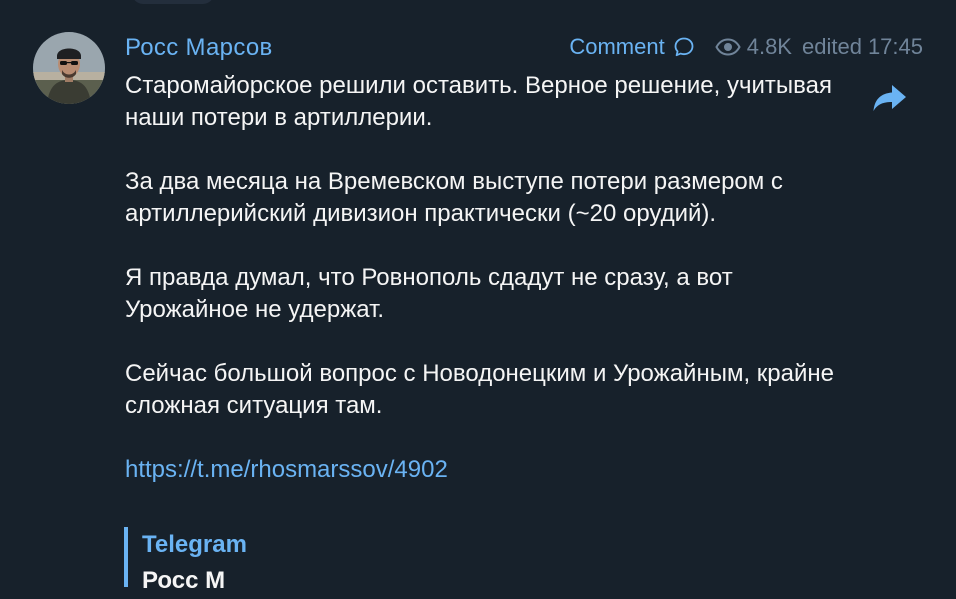 The width and height of the screenshot is (956, 599). What do you see at coordinates (728, 47) in the screenshot?
I see `eye-icon` at bounding box center [728, 47].